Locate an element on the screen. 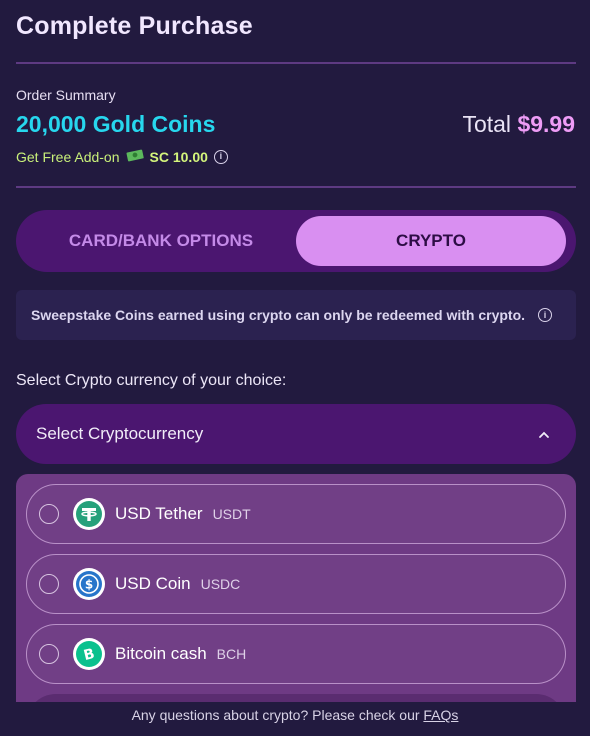 This screenshot has height=736, width=590. notice-info-icon: i is located at coordinates (545, 315).